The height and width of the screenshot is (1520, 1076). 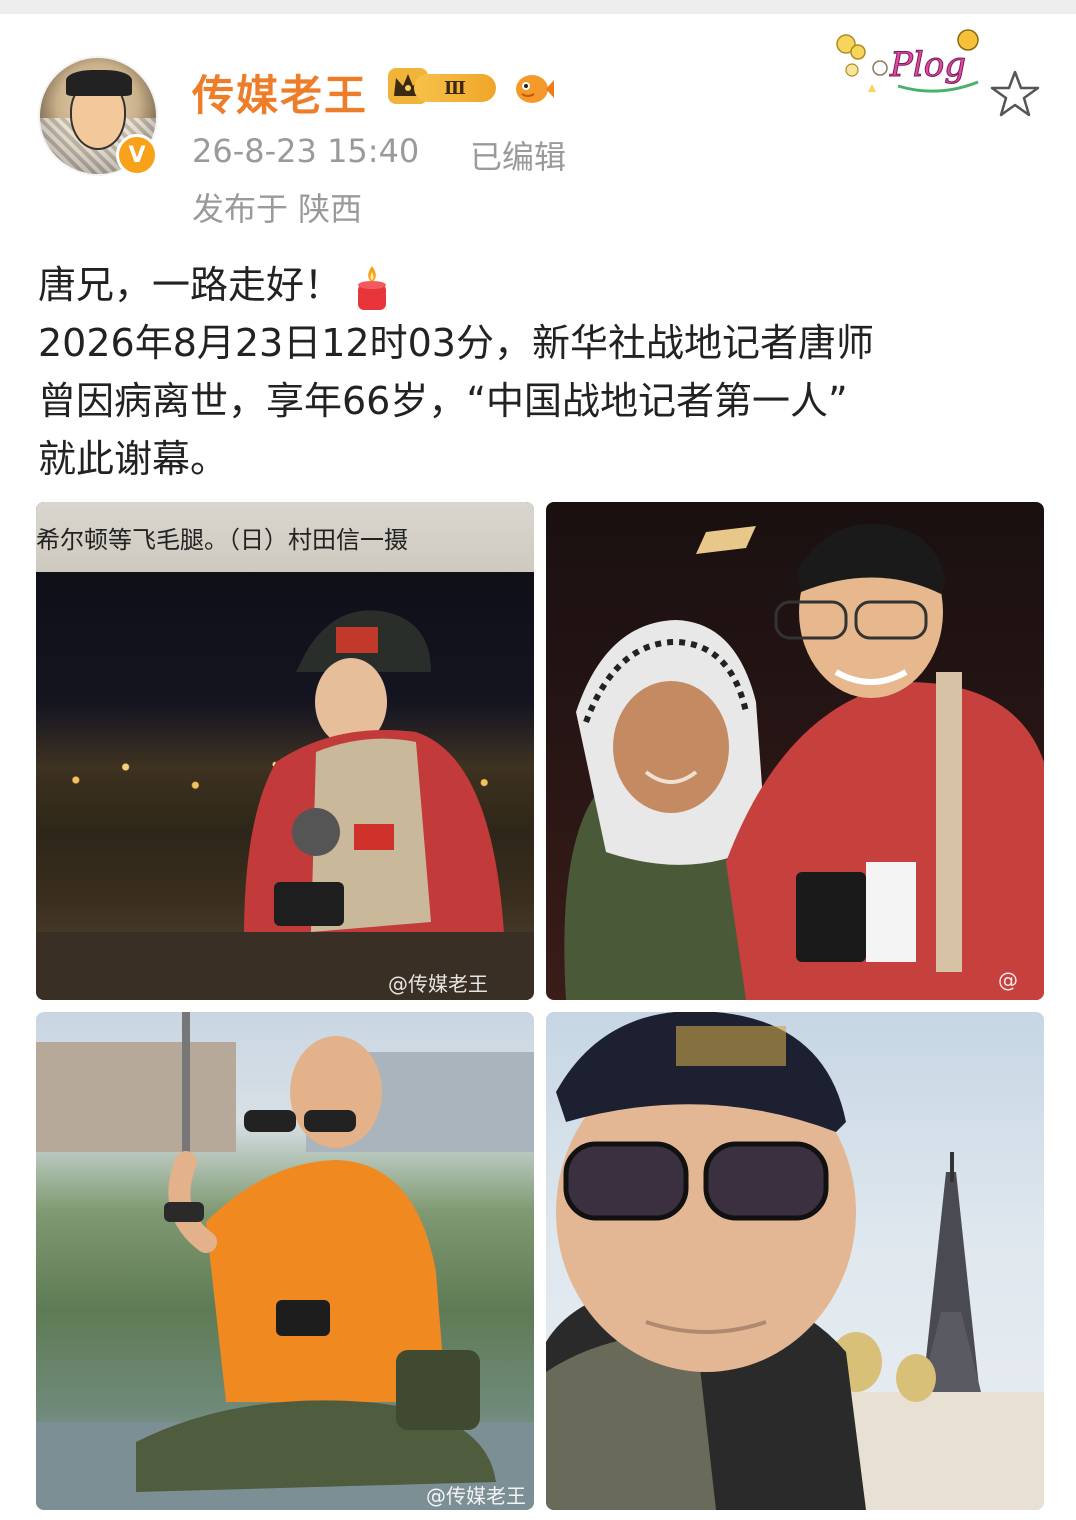 I want to click on post-text-span-1: 唐兄，一路走好！, so click(x=190, y=285).